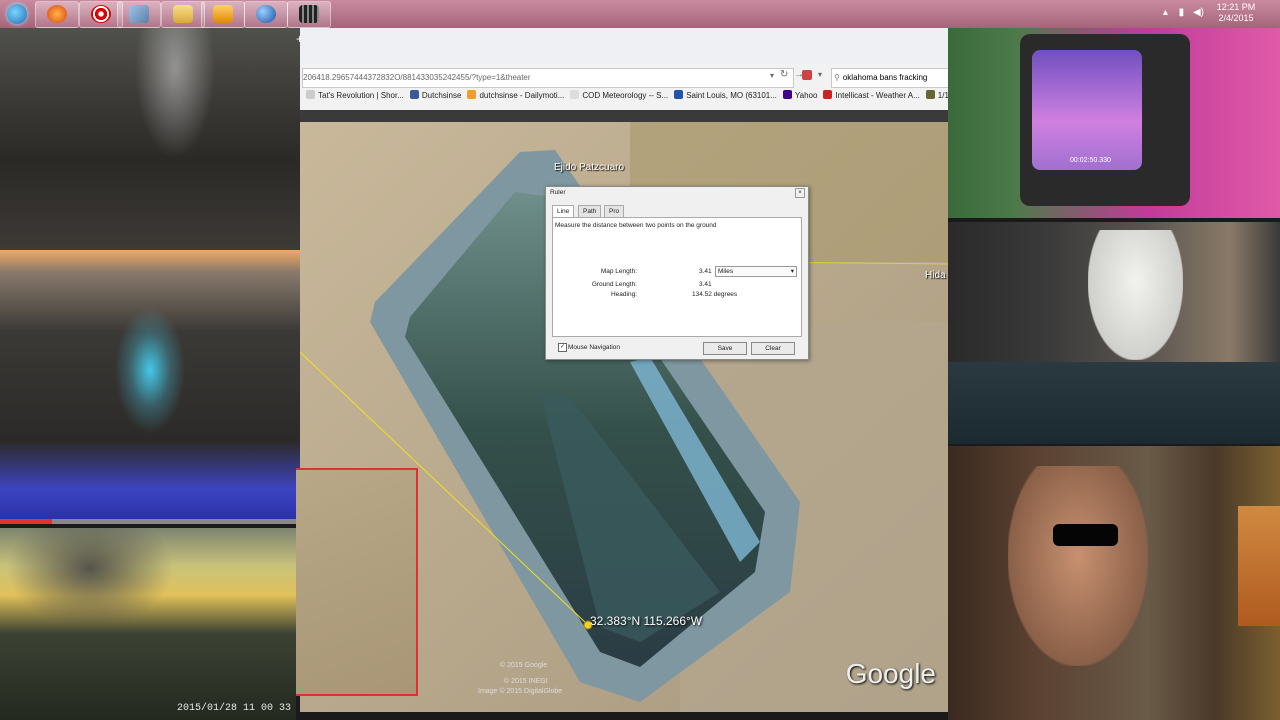 Image resolution: width=1280 pixels, height=720 pixels. What do you see at coordinates (756, 271) in the screenshot?
I see `unit-select: Miles ▾` at bounding box center [756, 271].